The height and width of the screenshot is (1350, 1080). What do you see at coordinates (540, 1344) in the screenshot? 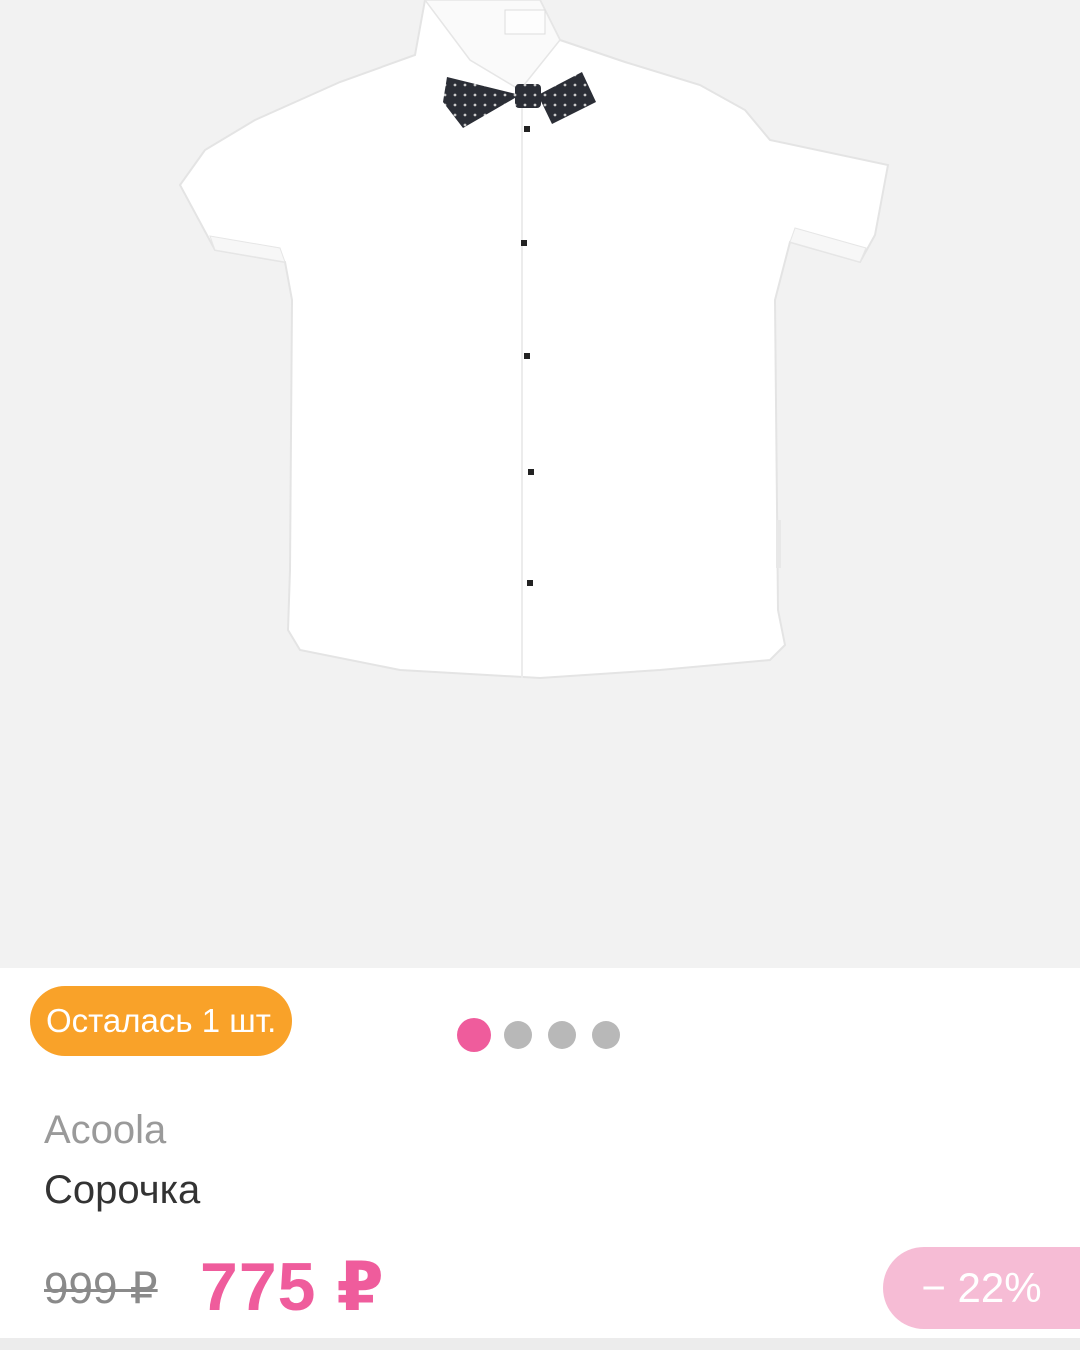
I see `divider` at bounding box center [540, 1344].